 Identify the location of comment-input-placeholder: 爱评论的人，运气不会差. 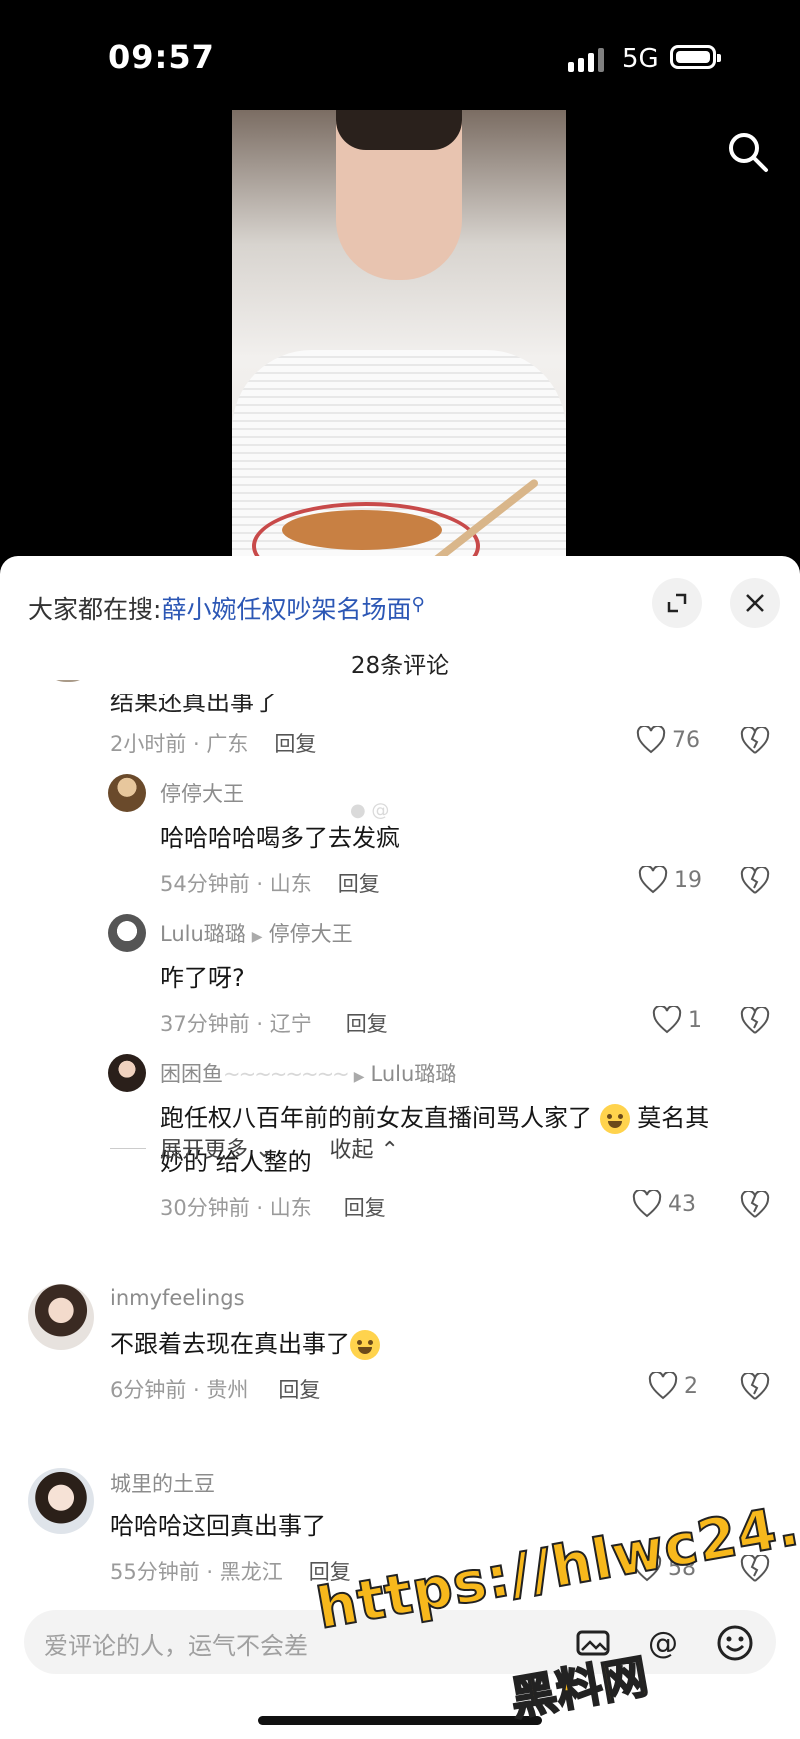
(176, 1646).